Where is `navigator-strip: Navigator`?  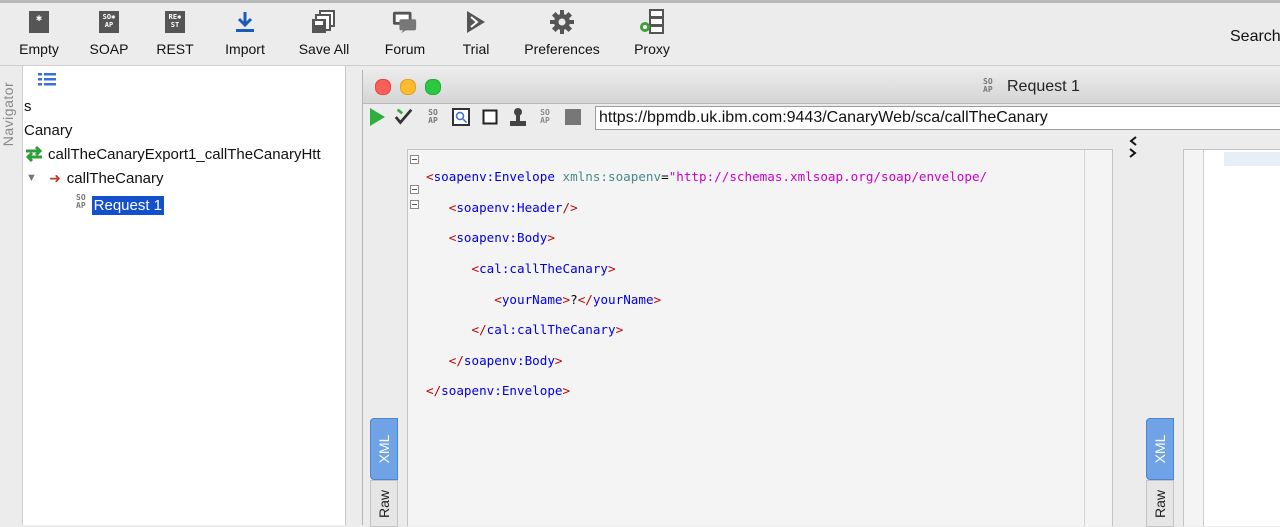 navigator-strip: Navigator is located at coordinates (11, 295).